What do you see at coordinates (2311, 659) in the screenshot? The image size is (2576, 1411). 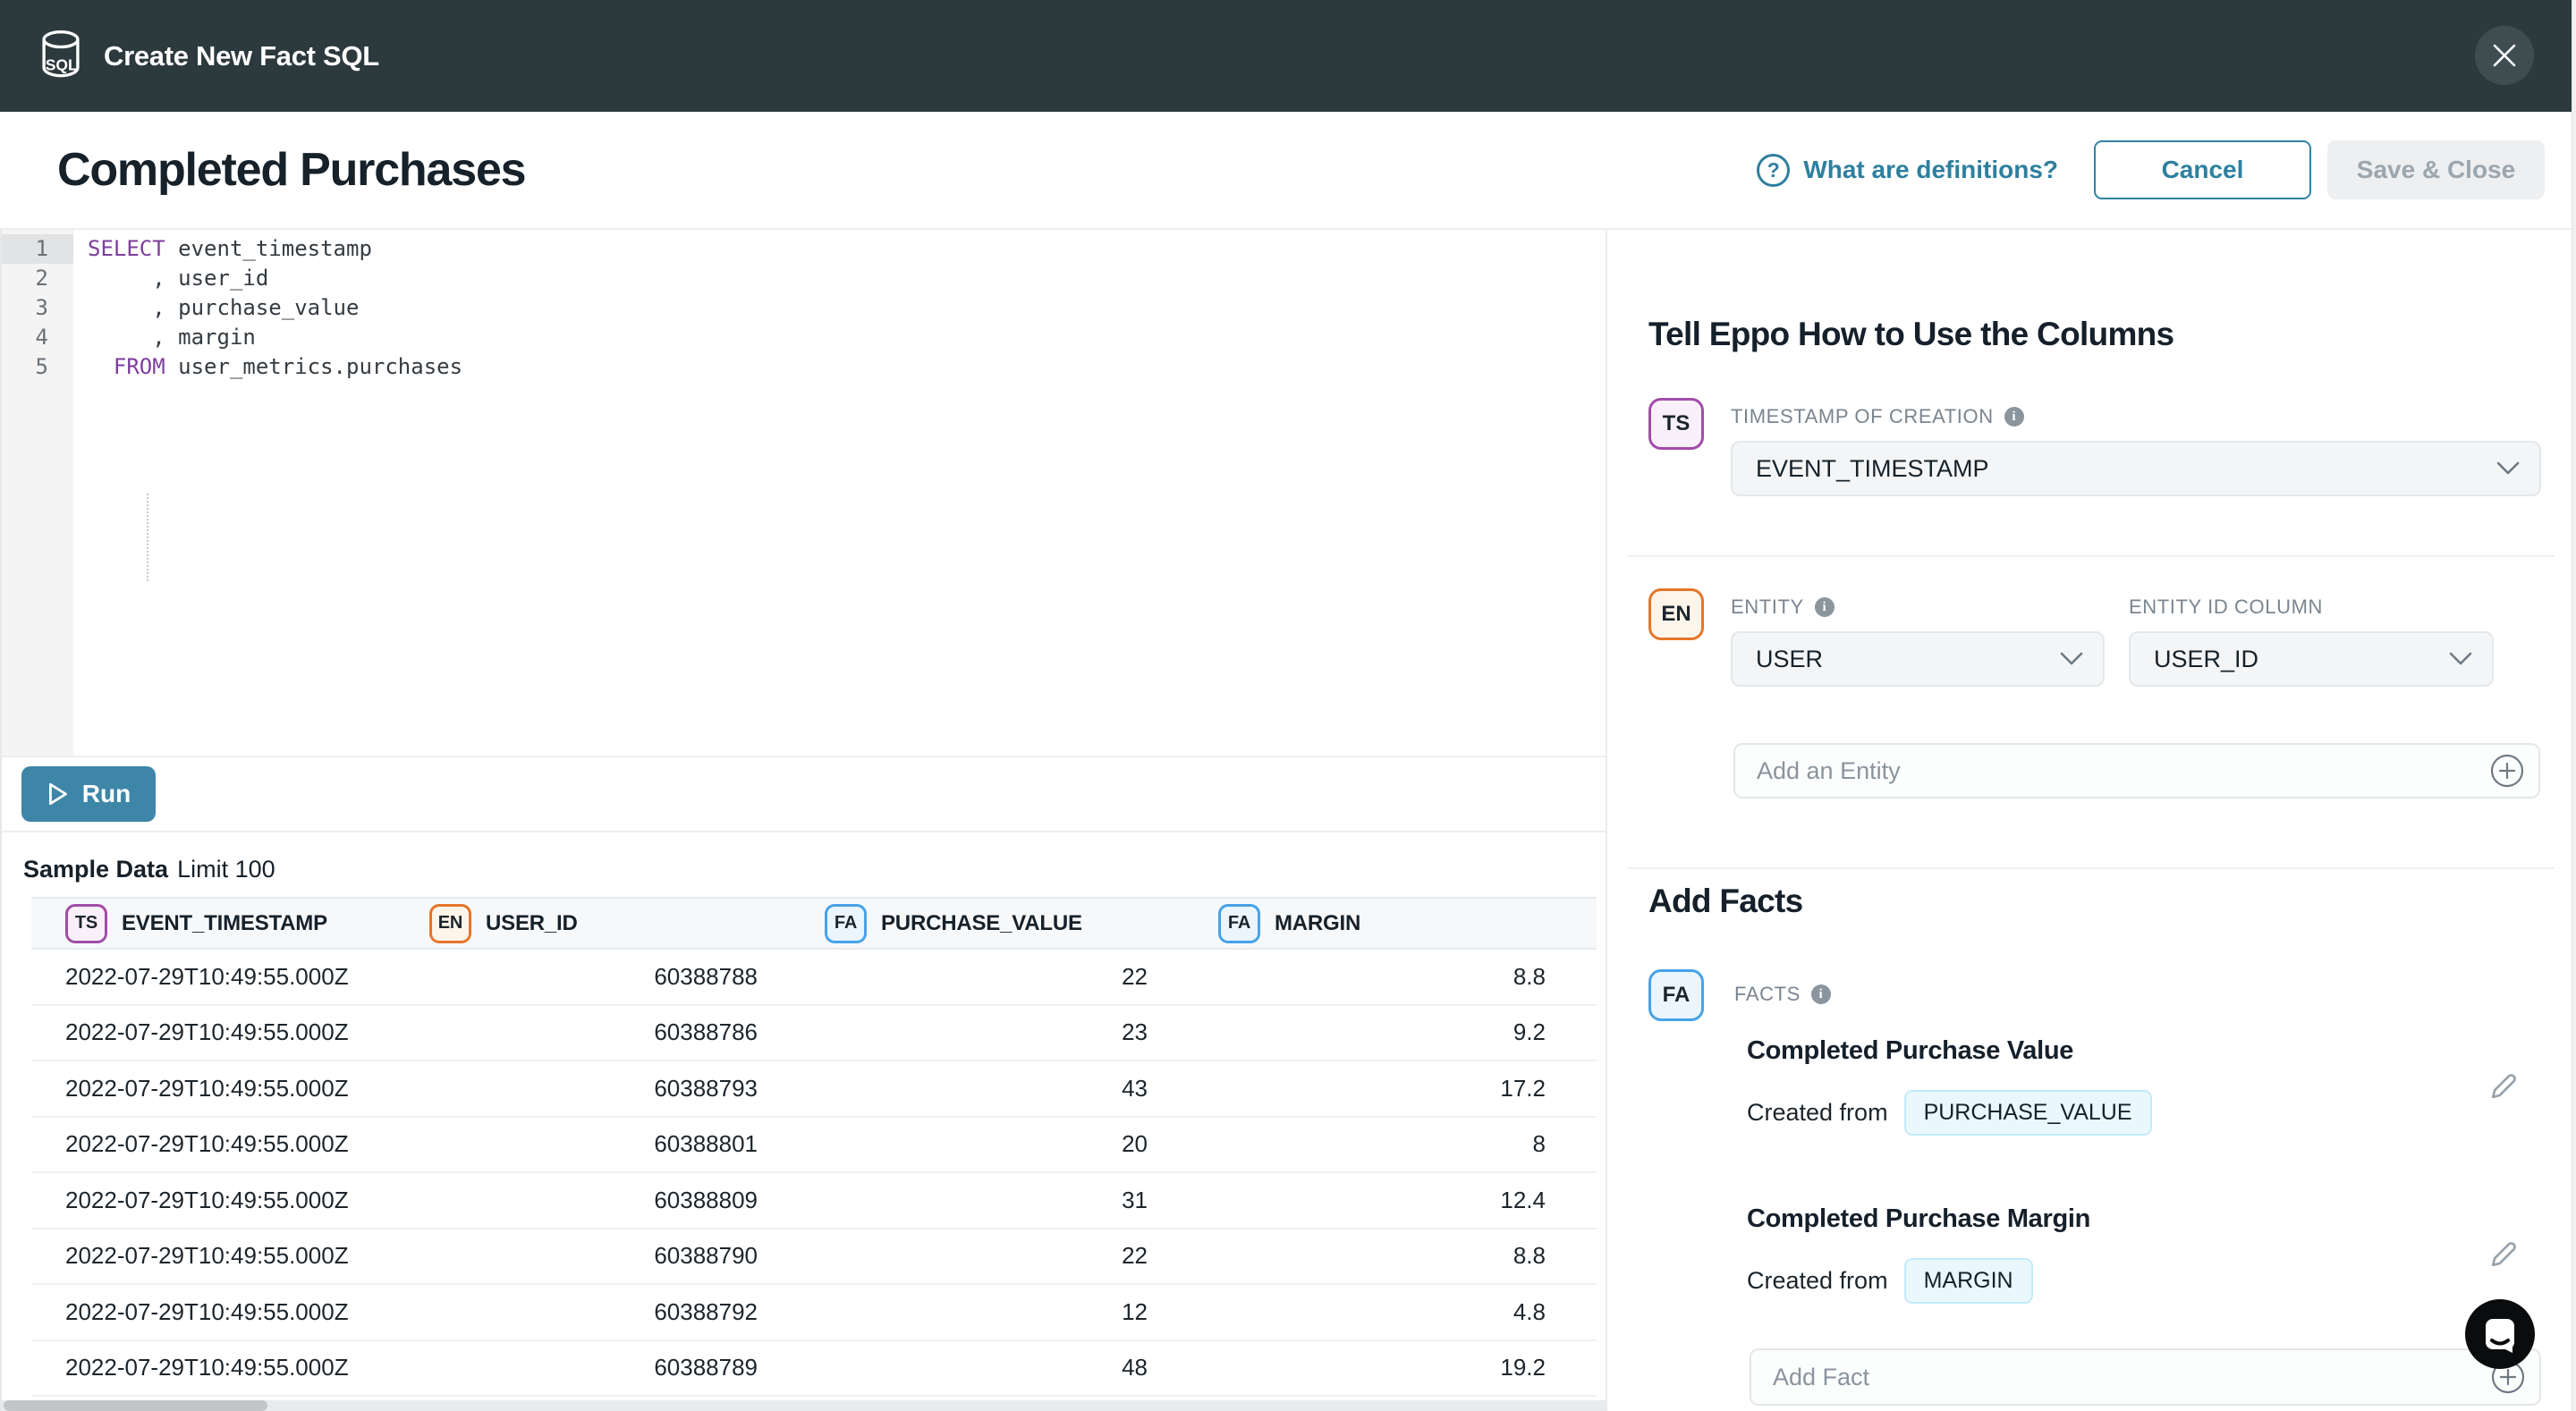 I see `entity-id-column-select: USER_ID` at bounding box center [2311, 659].